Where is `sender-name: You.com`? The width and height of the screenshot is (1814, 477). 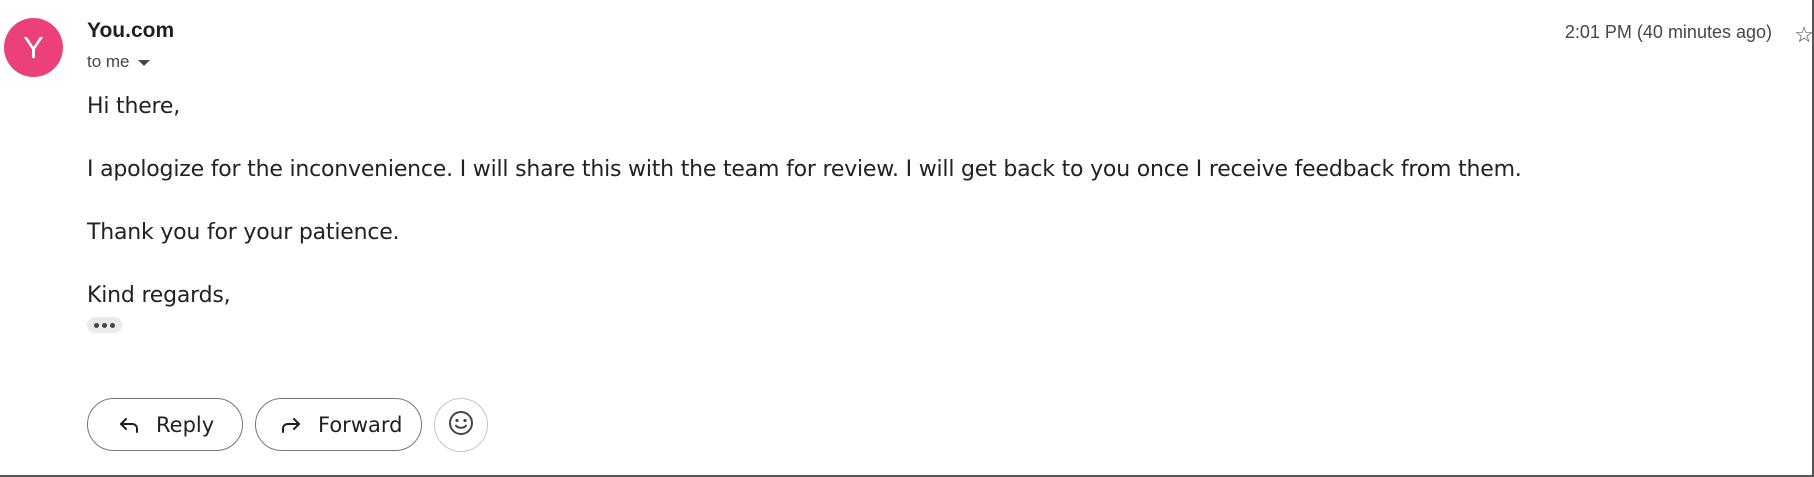 sender-name: You.com is located at coordinates (130, 31).